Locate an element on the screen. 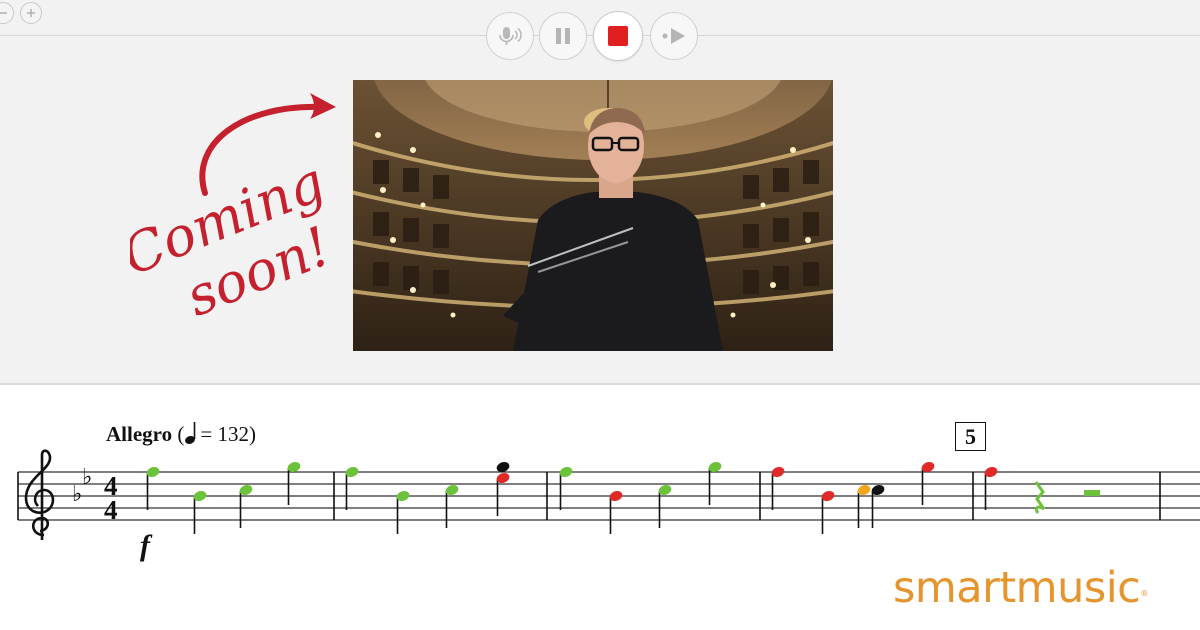 The height and width of the screenshot is (630, 1200). microphone-button is located at coordinates (510, 36).